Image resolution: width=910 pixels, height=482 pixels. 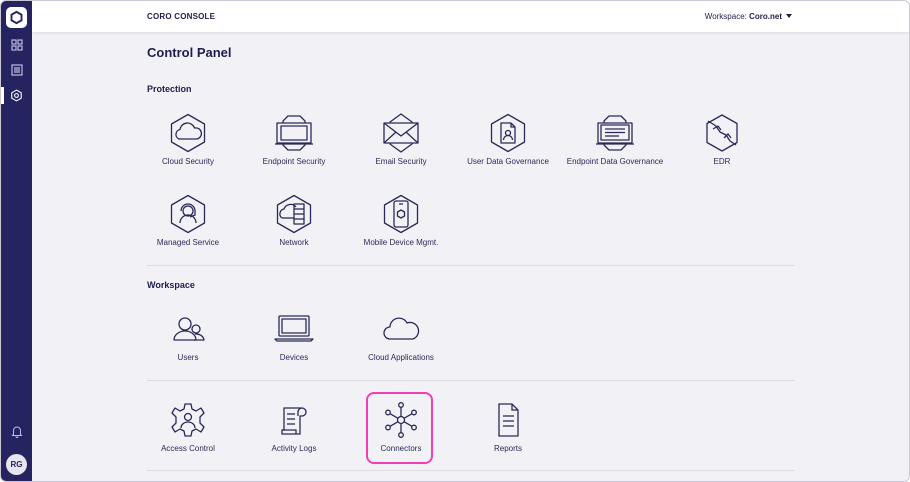 What do you see at coordinates (615, 133) in the screenshot?
I see `endpoint-data-governance-icon` at bounding box center [615, 133].